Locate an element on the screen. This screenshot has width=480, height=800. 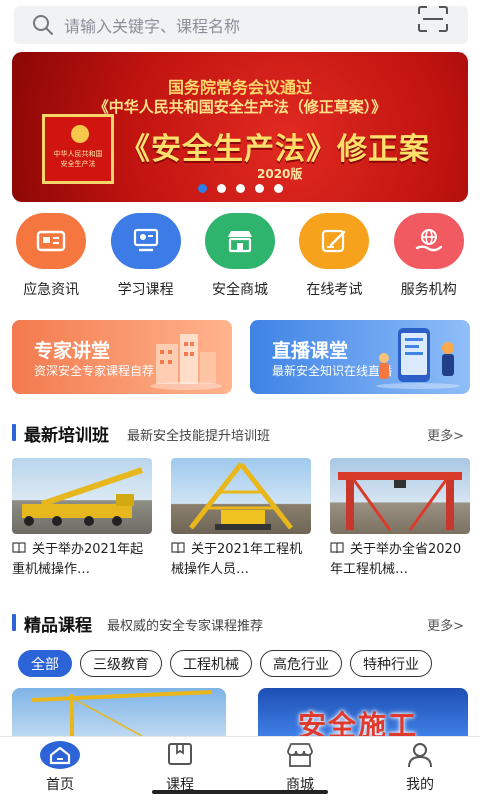
quicknav-study-courses: 学习课程 is located at coordinates (146, 258).